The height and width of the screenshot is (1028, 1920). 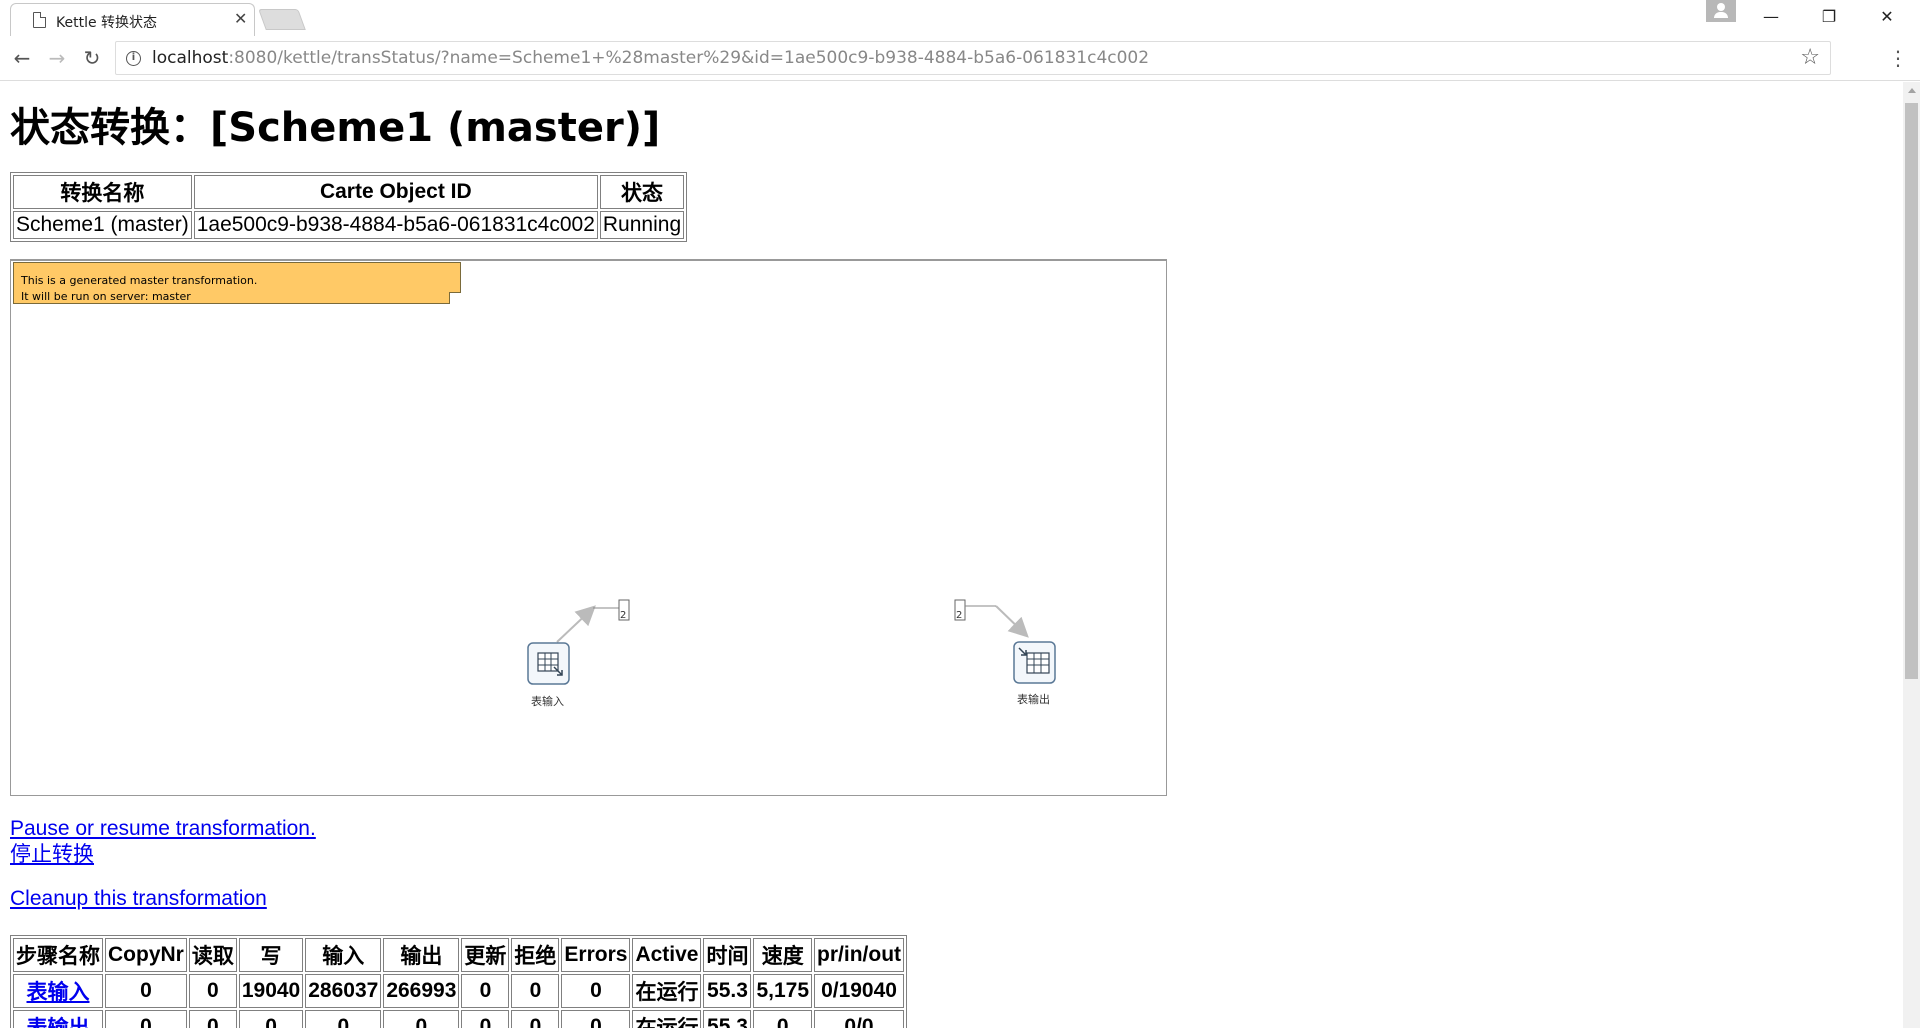 What do you see at coordinates (102, 192) in the screenshot?
I see `table-header: 转换名称` at bounding box center [102, 192].